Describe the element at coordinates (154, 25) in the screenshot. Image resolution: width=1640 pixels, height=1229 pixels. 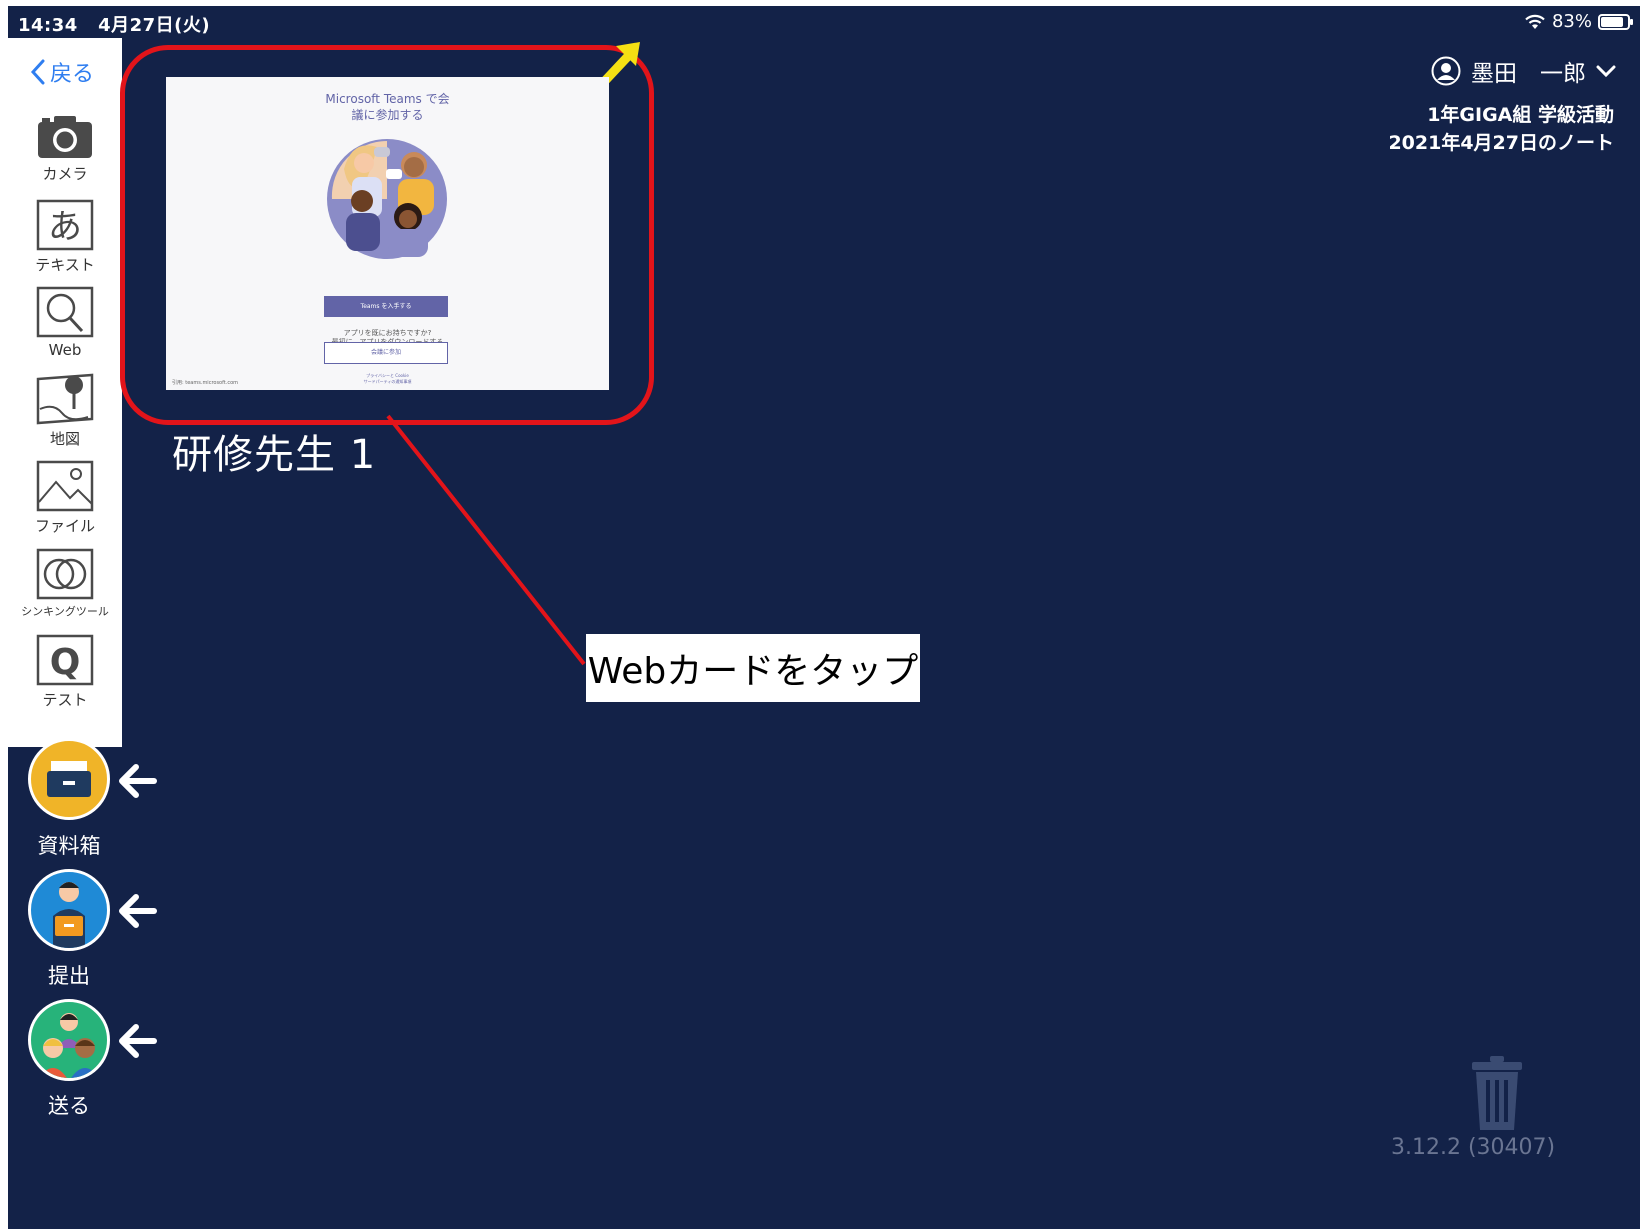
I see `status-date: 4月27日(火)` at that location.